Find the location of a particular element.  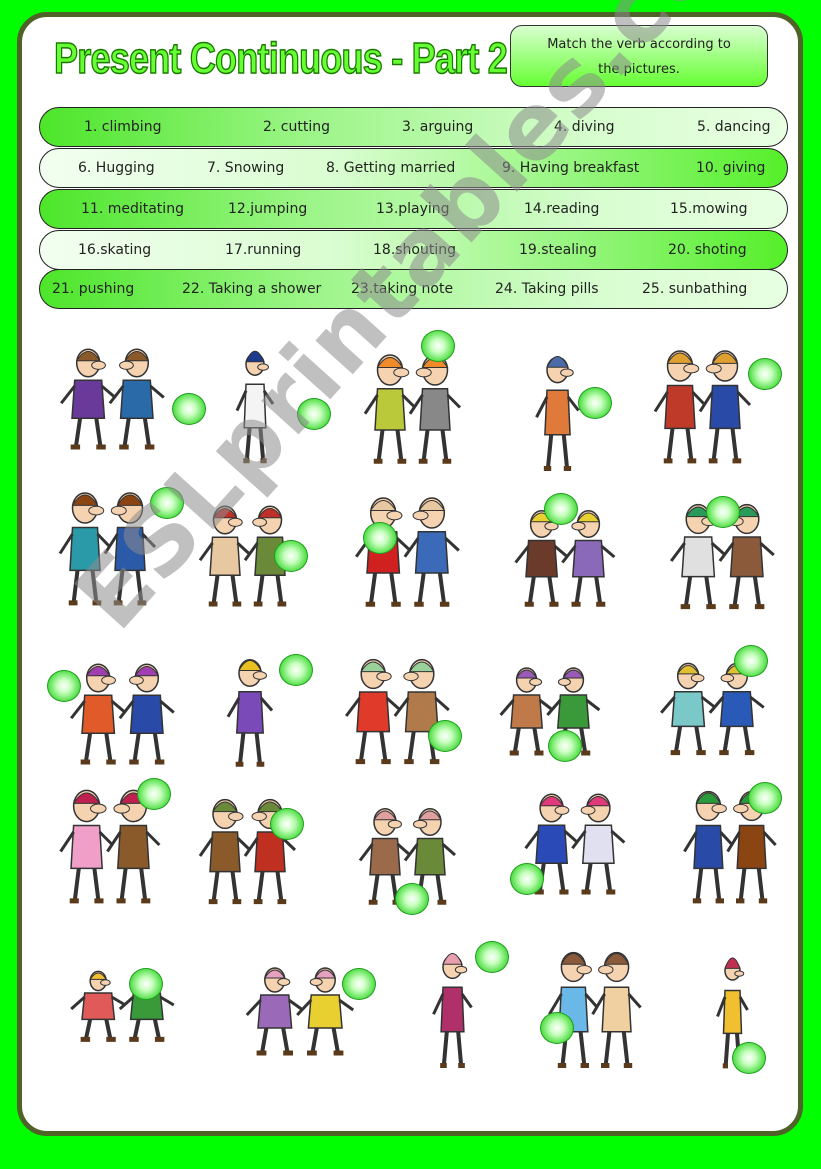

page-title: Present Continuous - Part 2 is located at coordinates (280, 58).